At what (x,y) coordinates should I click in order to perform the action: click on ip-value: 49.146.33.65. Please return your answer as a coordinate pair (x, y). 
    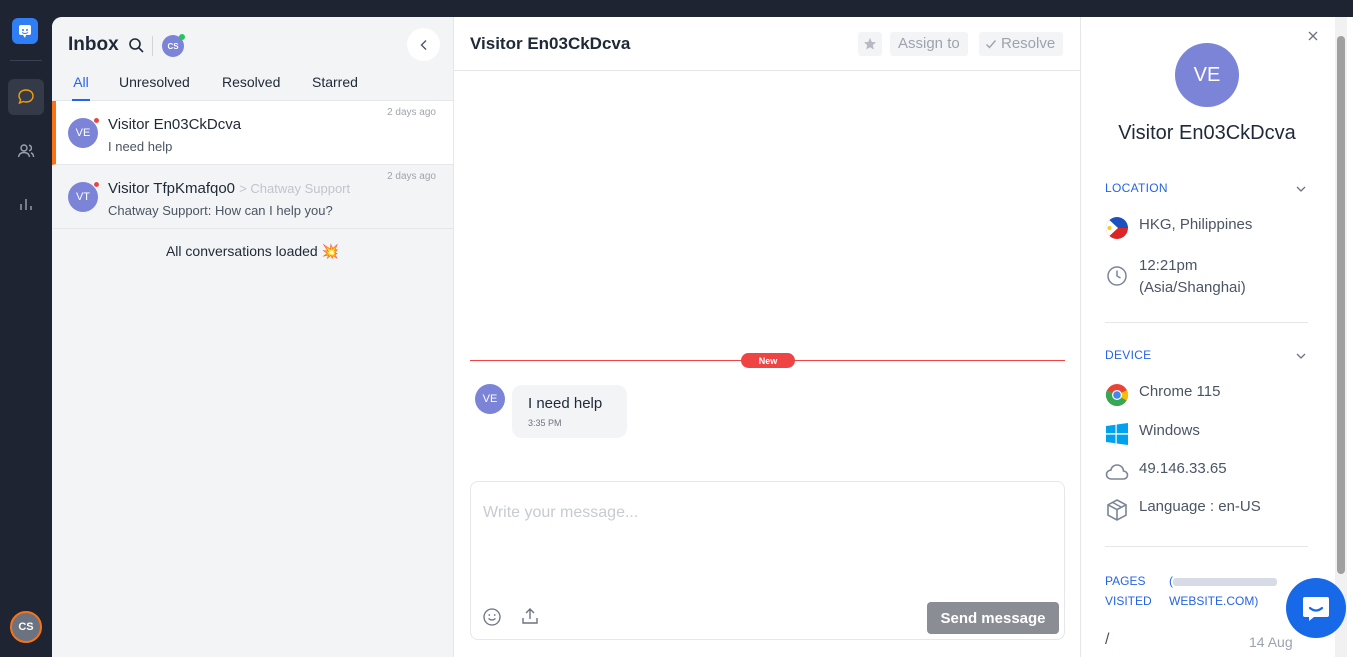
    Looking at the image, I should click on (1183, 468).